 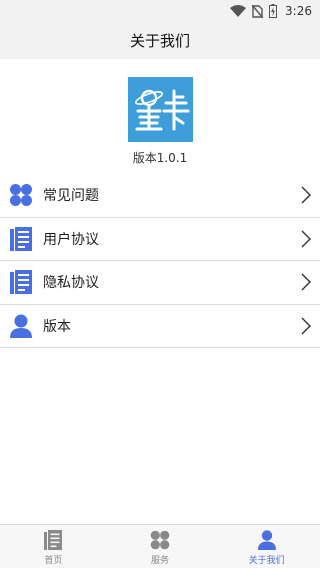 What do you see at coordinates (71, 196) in the screenshot?
I see `menu-item-label: 常见问题` at bounding box center [71, 196].